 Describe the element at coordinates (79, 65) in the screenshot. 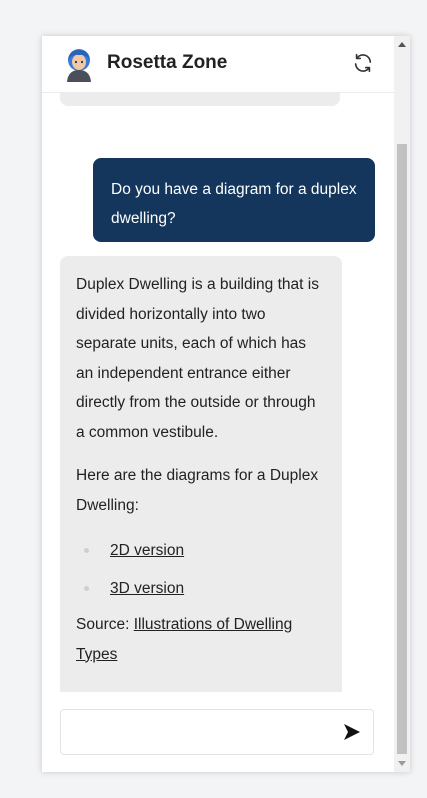

I see `avatar-icon` at that location.